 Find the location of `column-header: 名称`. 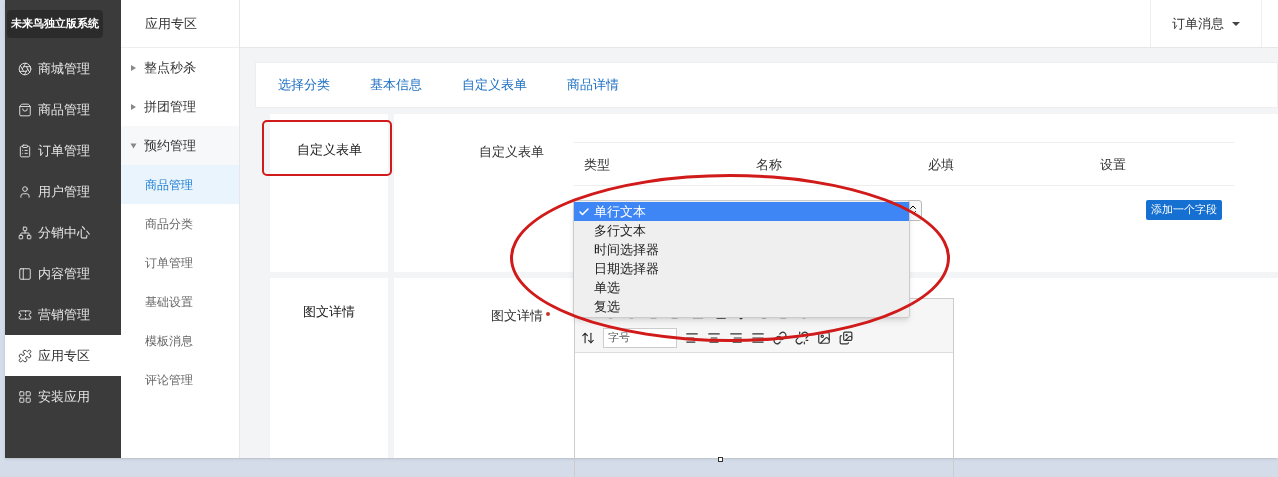

column-header: 名称 is located at coordinates (769, 164).